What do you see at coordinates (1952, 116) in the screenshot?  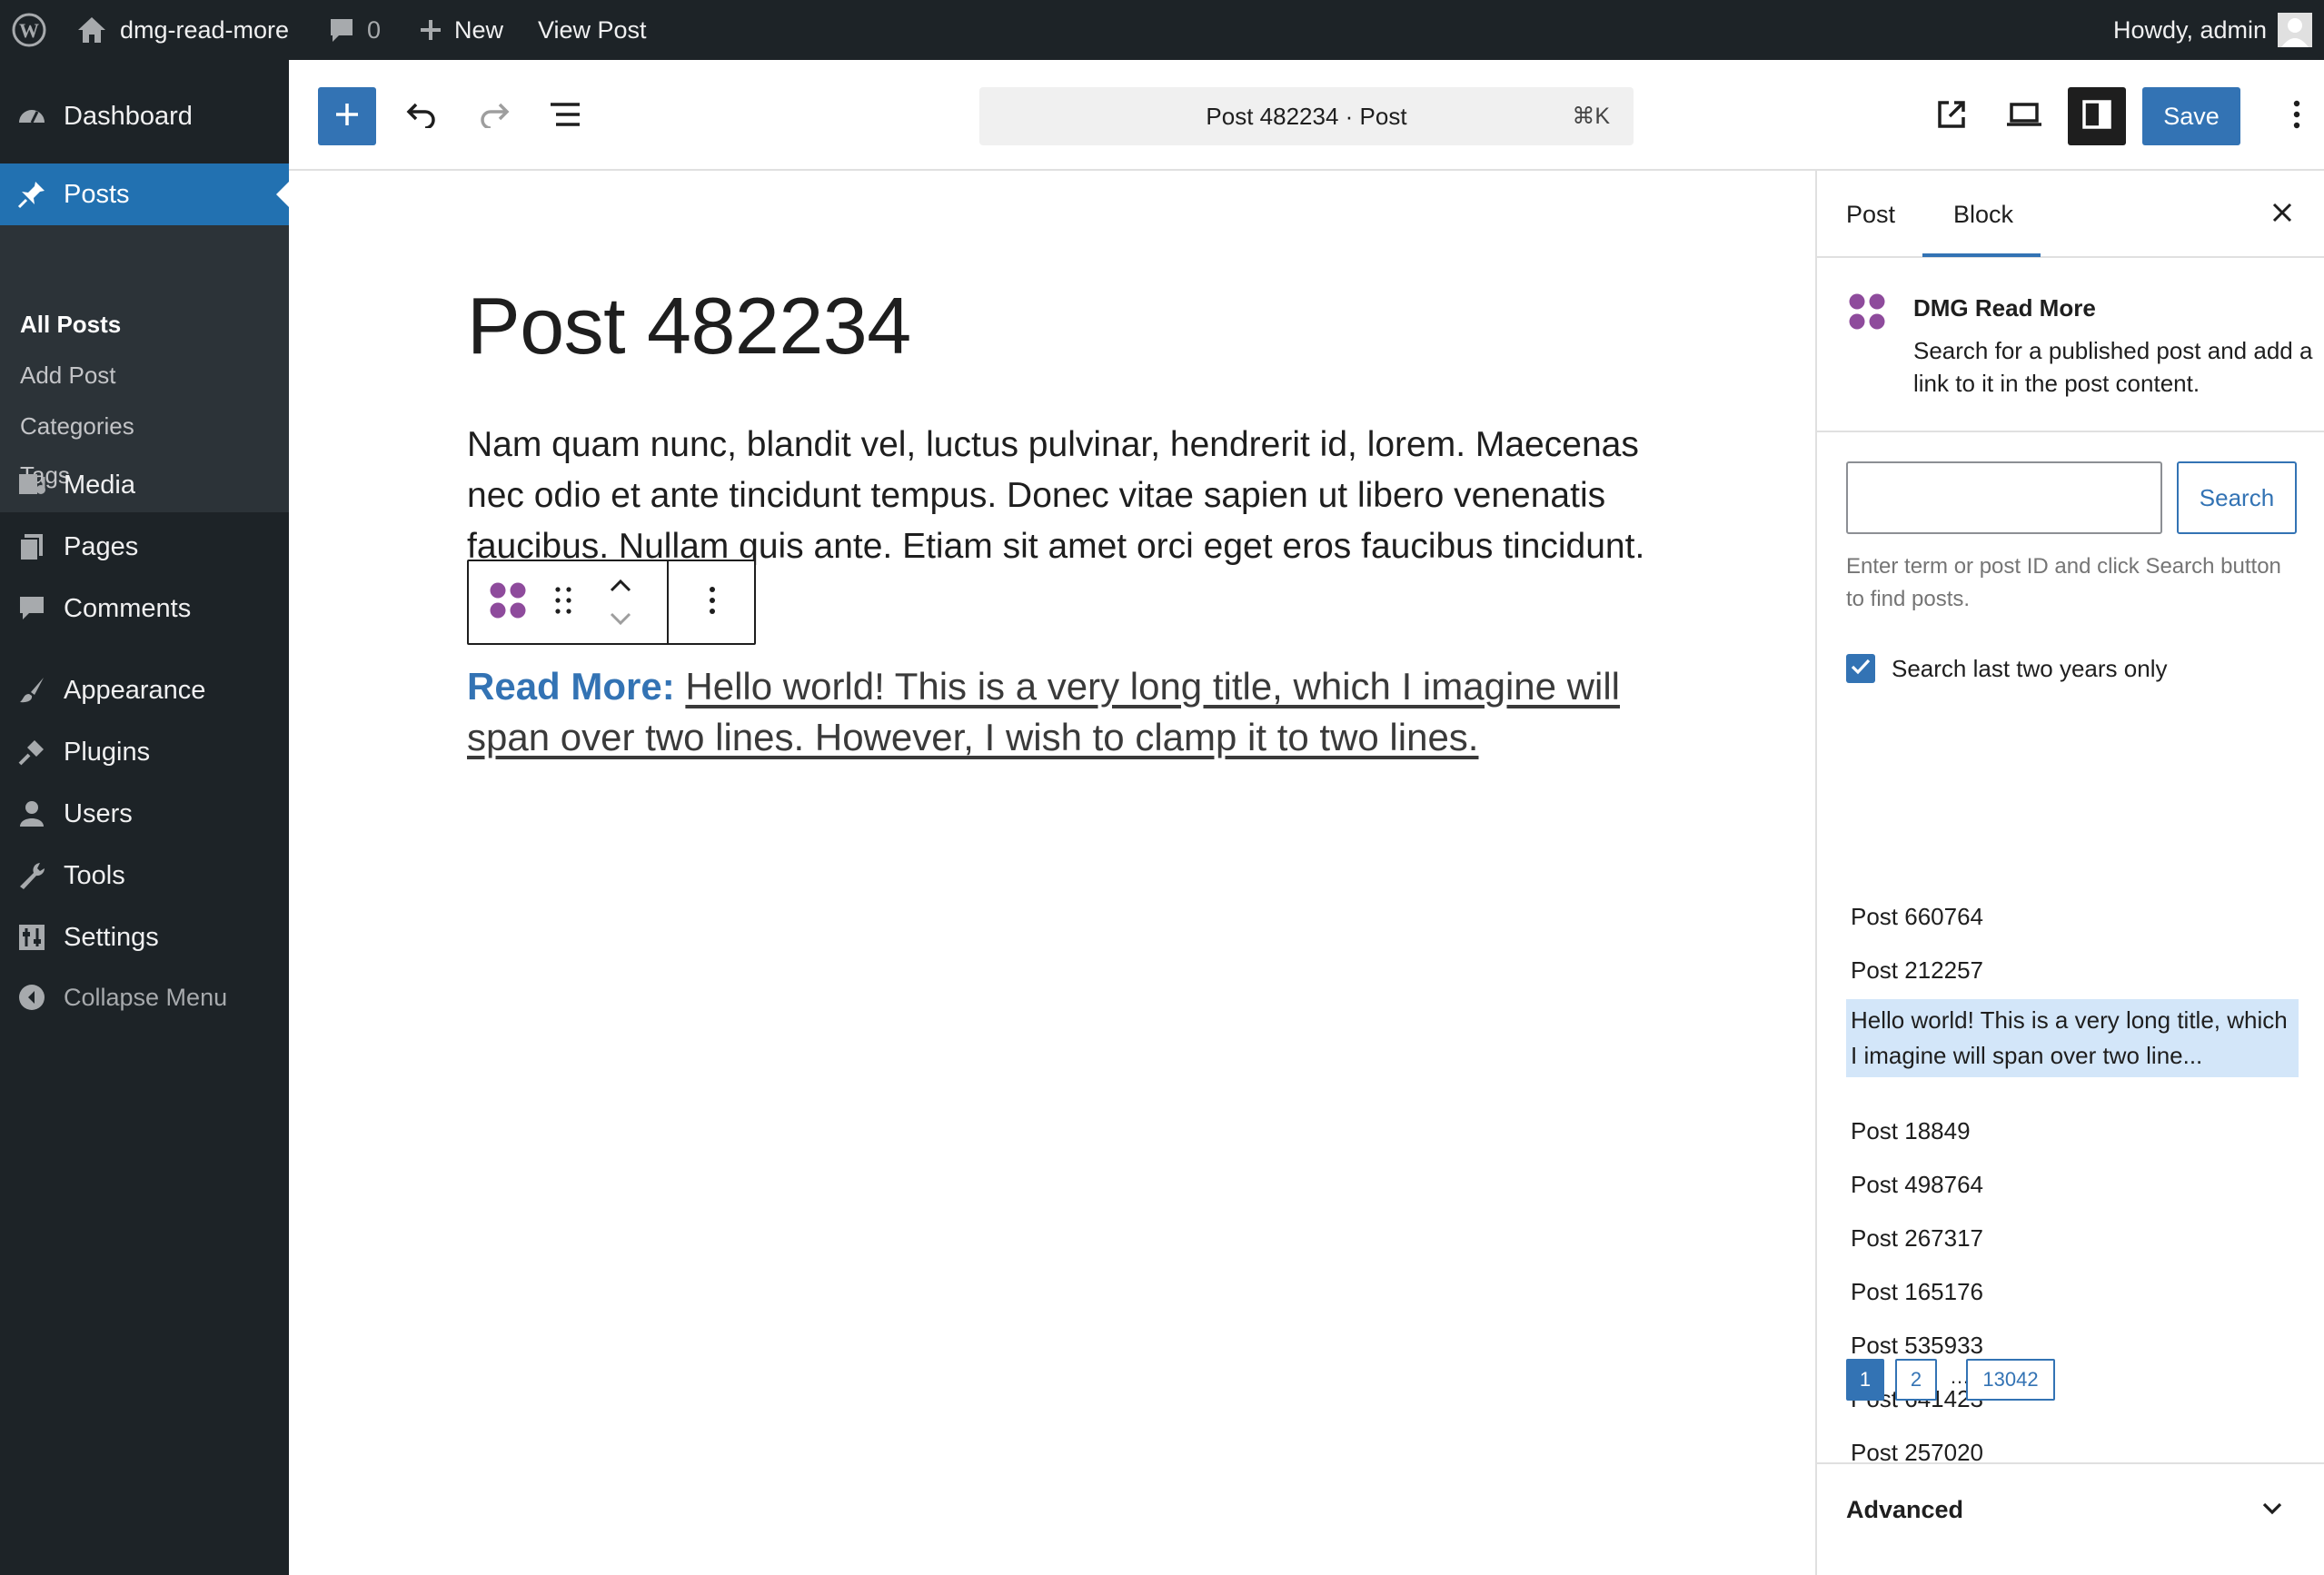 I see `view-post-button` at bounding box center [1952, 116].